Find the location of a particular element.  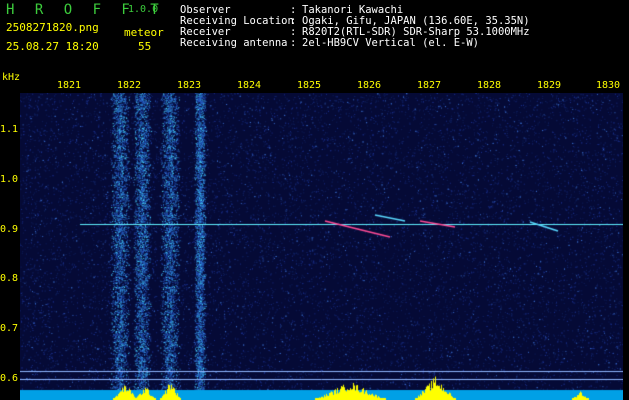

event-count: 55 is located at coordinates (145, 46).